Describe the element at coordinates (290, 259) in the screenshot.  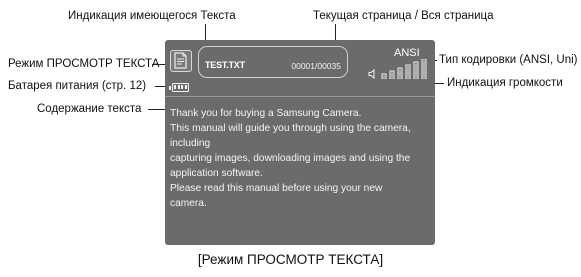
I see `figure-caption: [Режим ПРОСМОТР ТЕКСТА]` at that location.